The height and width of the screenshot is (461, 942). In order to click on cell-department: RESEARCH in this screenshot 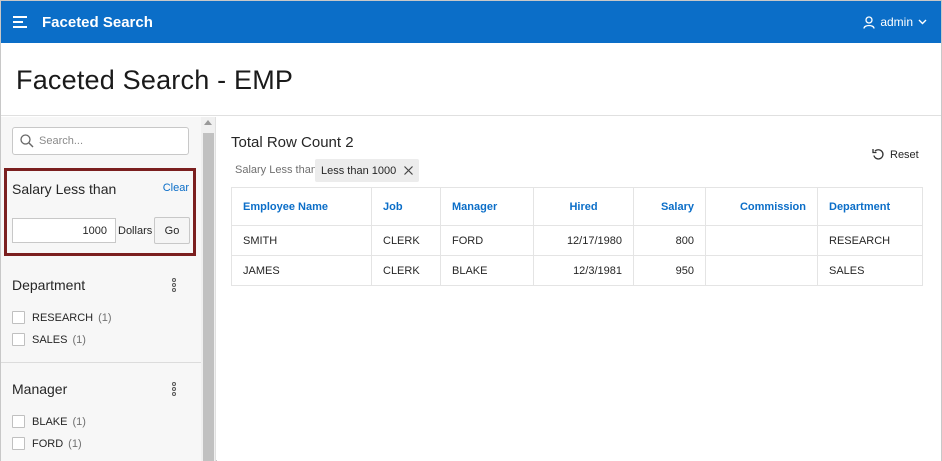, I will do `click(870, 240)`.